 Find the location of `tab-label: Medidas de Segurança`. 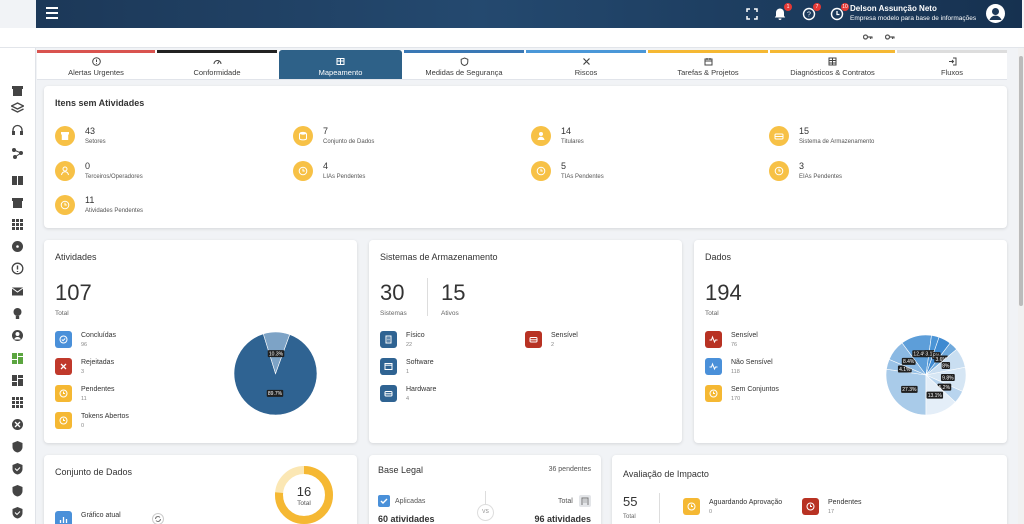

tab-label: Medidas de Segurança is located at coordinates (464, 72).